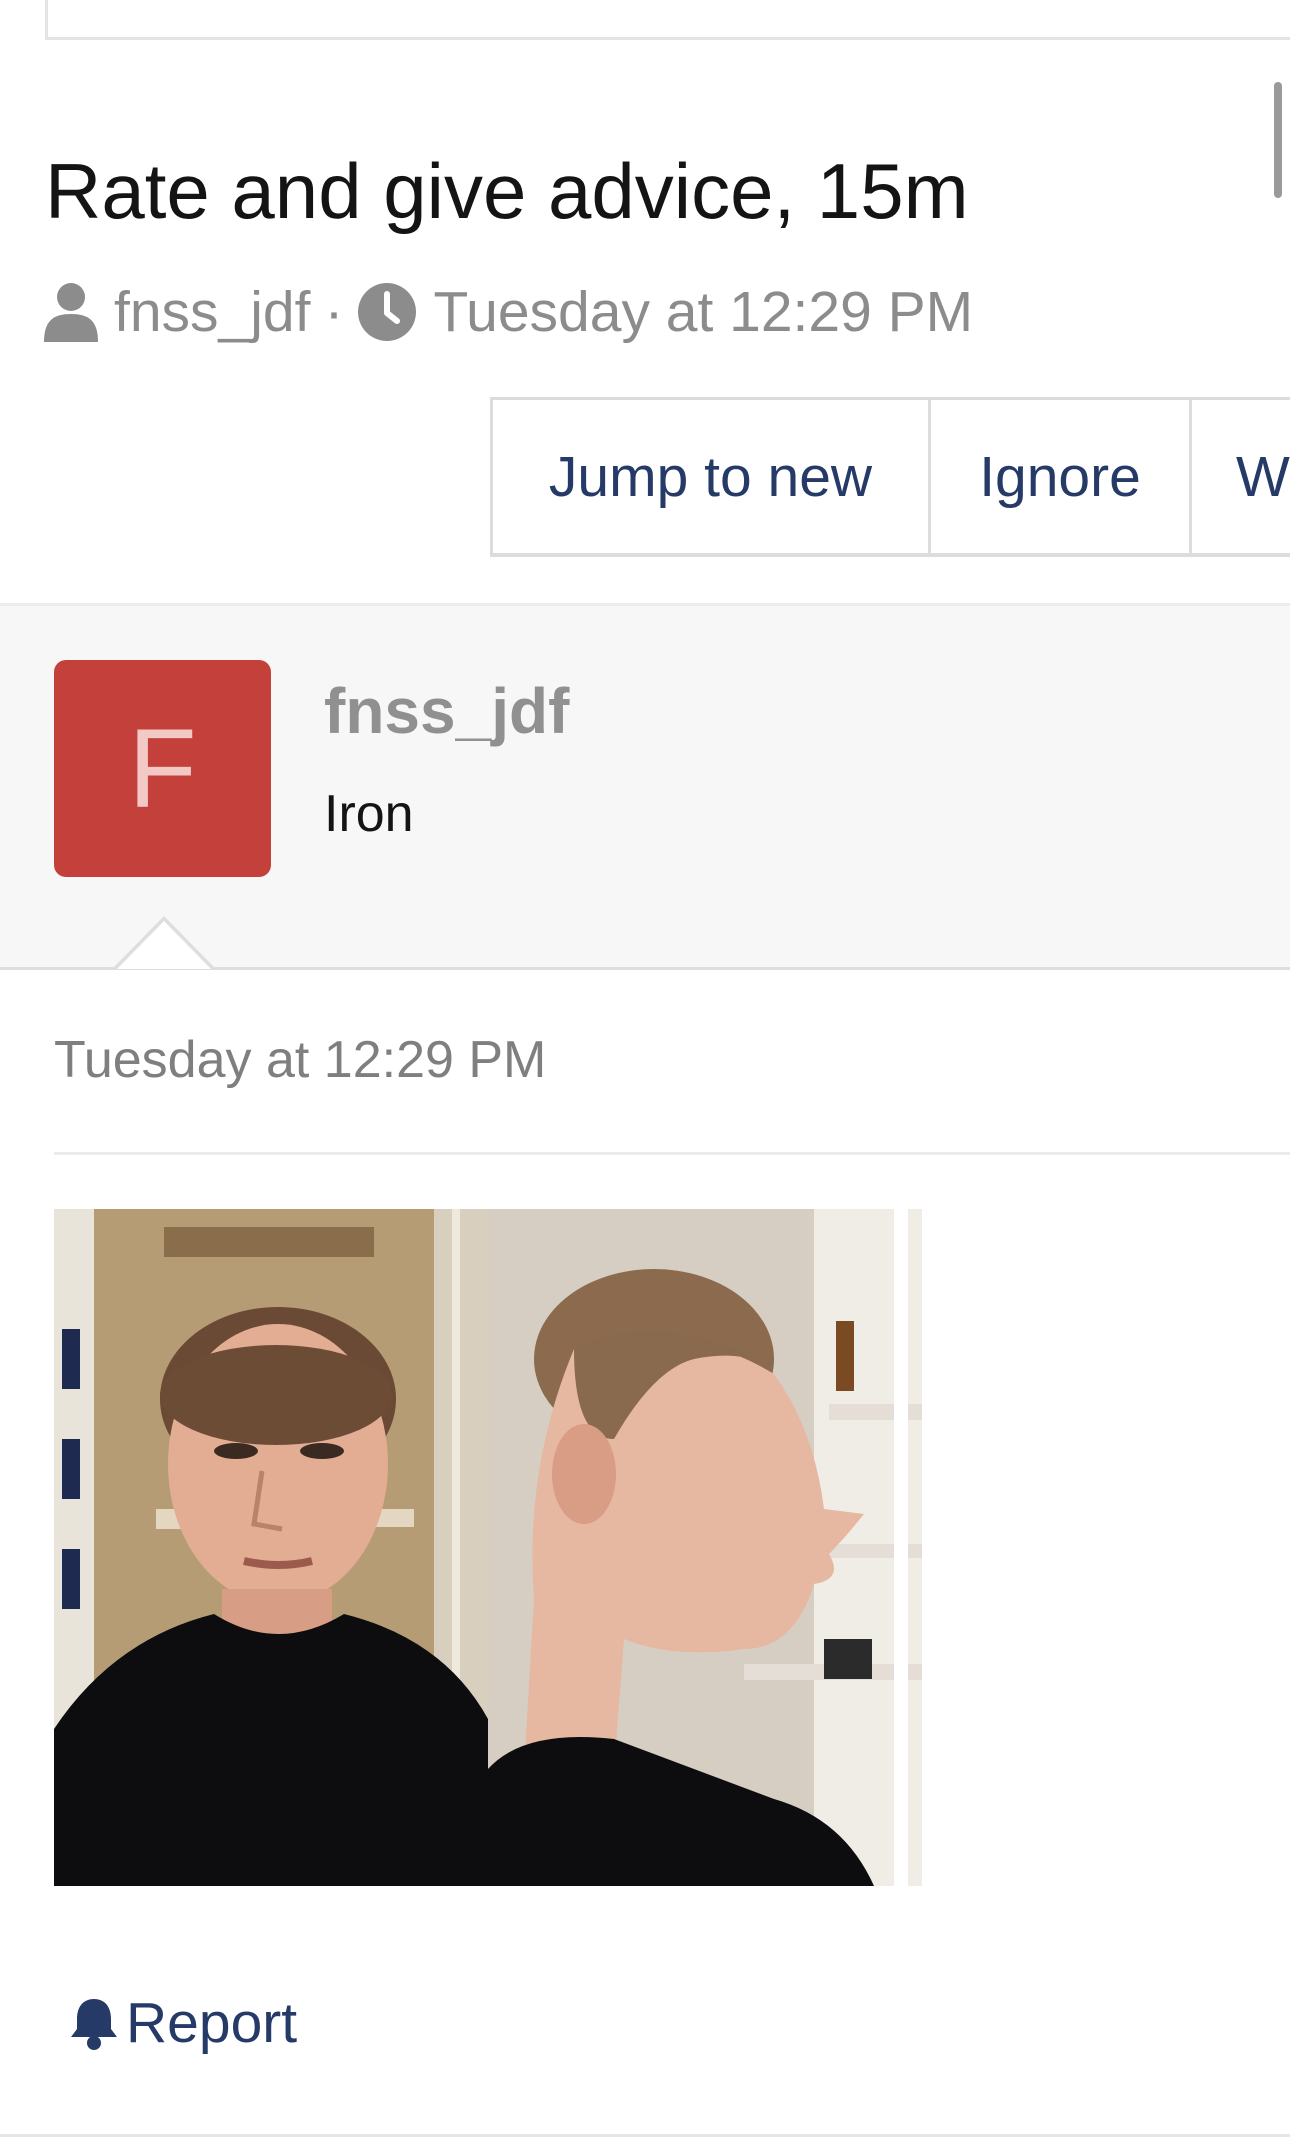 This screenshot has width=1290, height=2150. Describe the element at coordinates (1241, 476) in the screenshot. I see `watch-button: Wa` at that location.